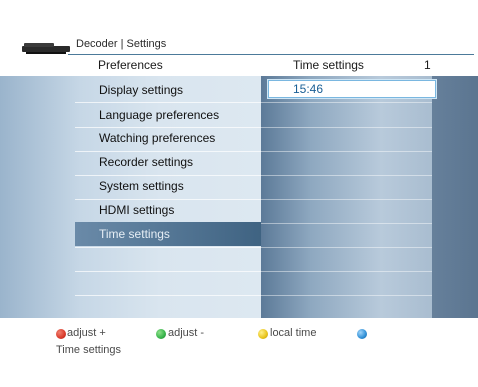  Describe the element at coordinates (89, 350) in the screenshot. I see `footer-context-label: Time settings` at that location.